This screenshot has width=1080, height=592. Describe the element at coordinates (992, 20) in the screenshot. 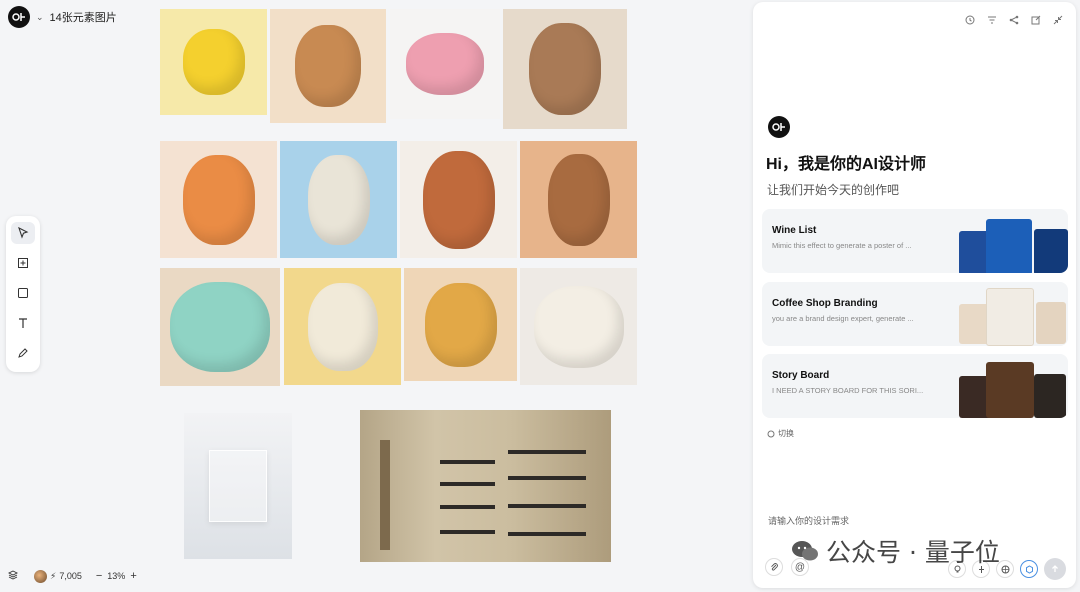

I see `filter-icon` at that location.